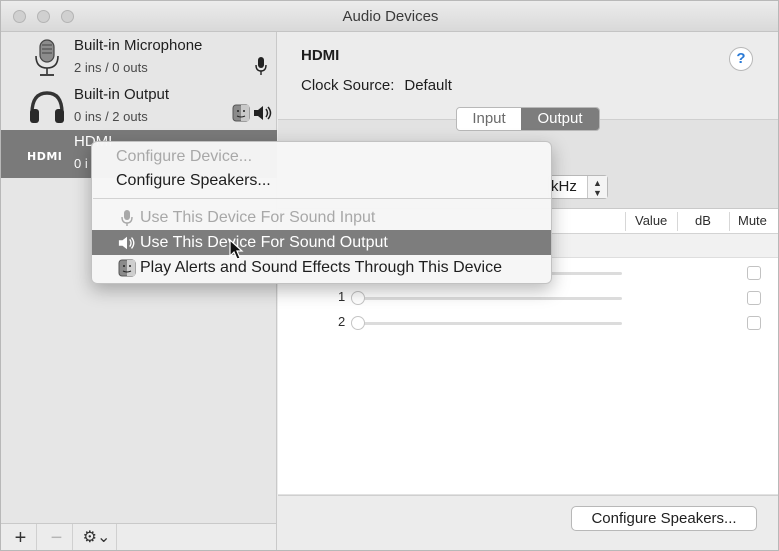 This screenshot has height=551, width=779. What do you see at coordinates (320, 55) in the screenshot?
I see `device-title: HDMI` at bounding box center [320, 55].